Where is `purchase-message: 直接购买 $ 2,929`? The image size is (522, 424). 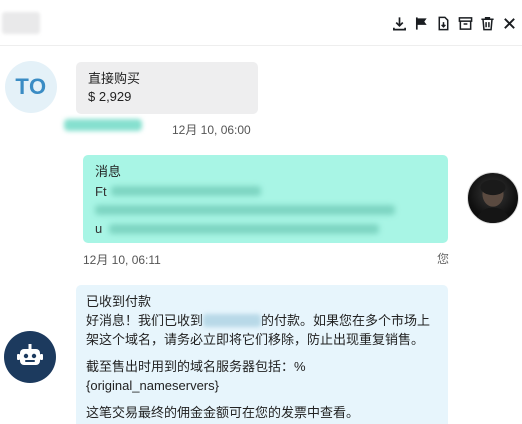 purchase-message: 直接购买 $ 2,929 is located at coordinates (167, 88).